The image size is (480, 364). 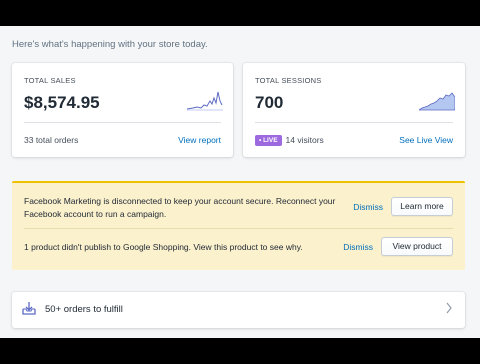 What do you see at coordinates (422, 206) in the screenshot?
I see `learn-more-button: Learn more` at bounding box center [422, 206].